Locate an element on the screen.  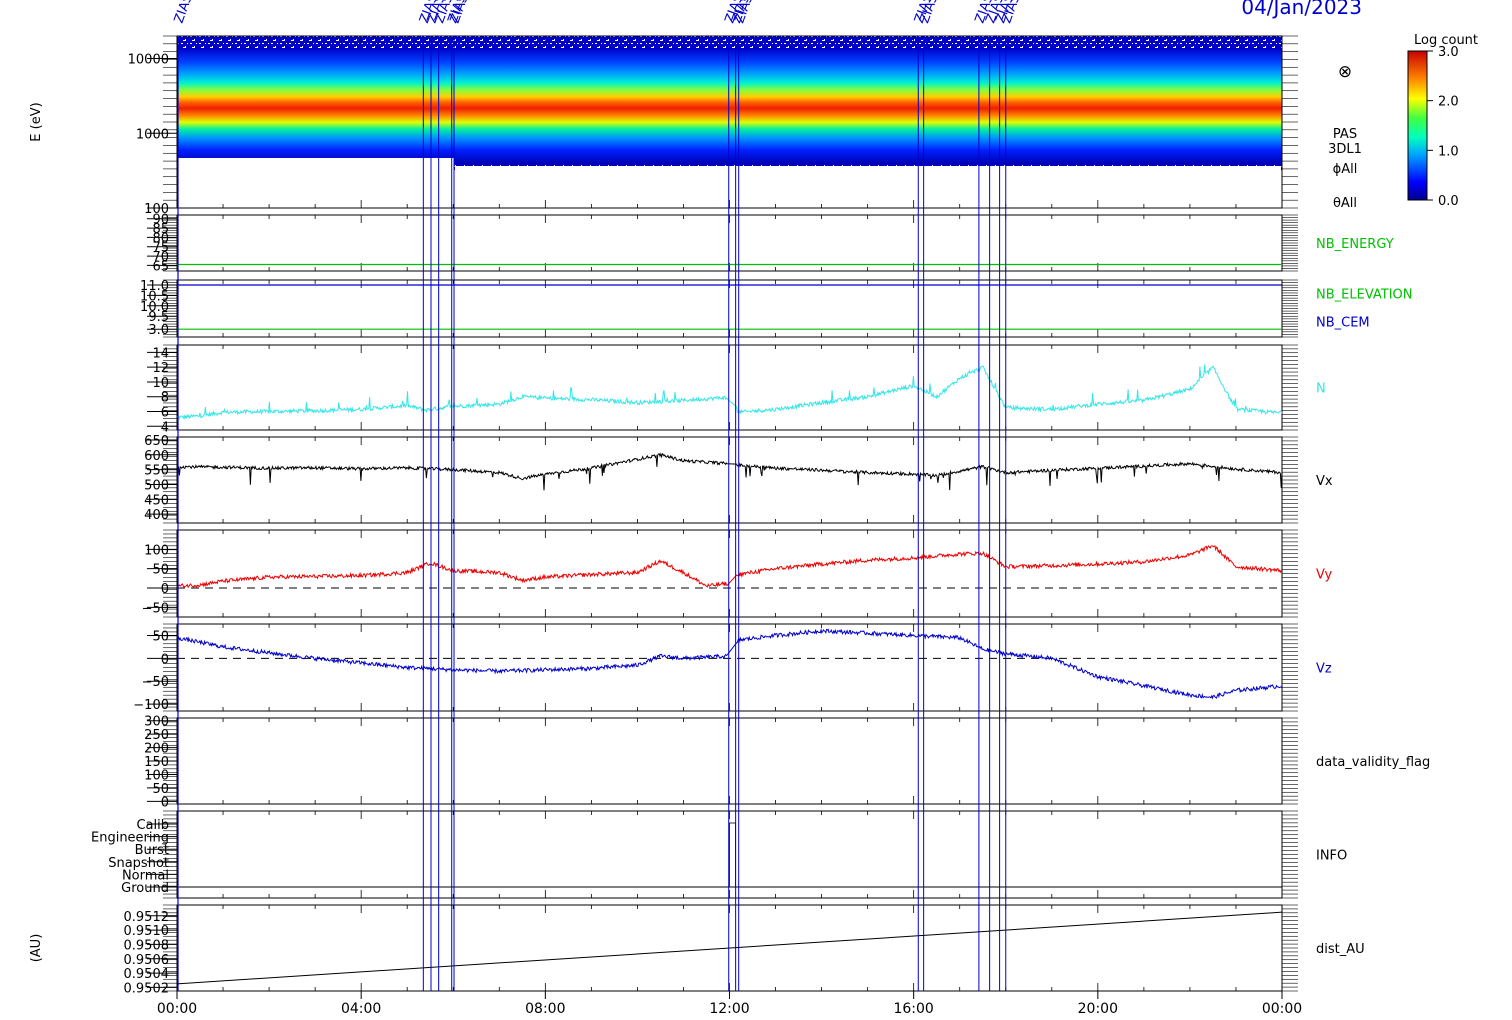
x-tick-label: 20:00 is located at coordinates (1098, 1009).